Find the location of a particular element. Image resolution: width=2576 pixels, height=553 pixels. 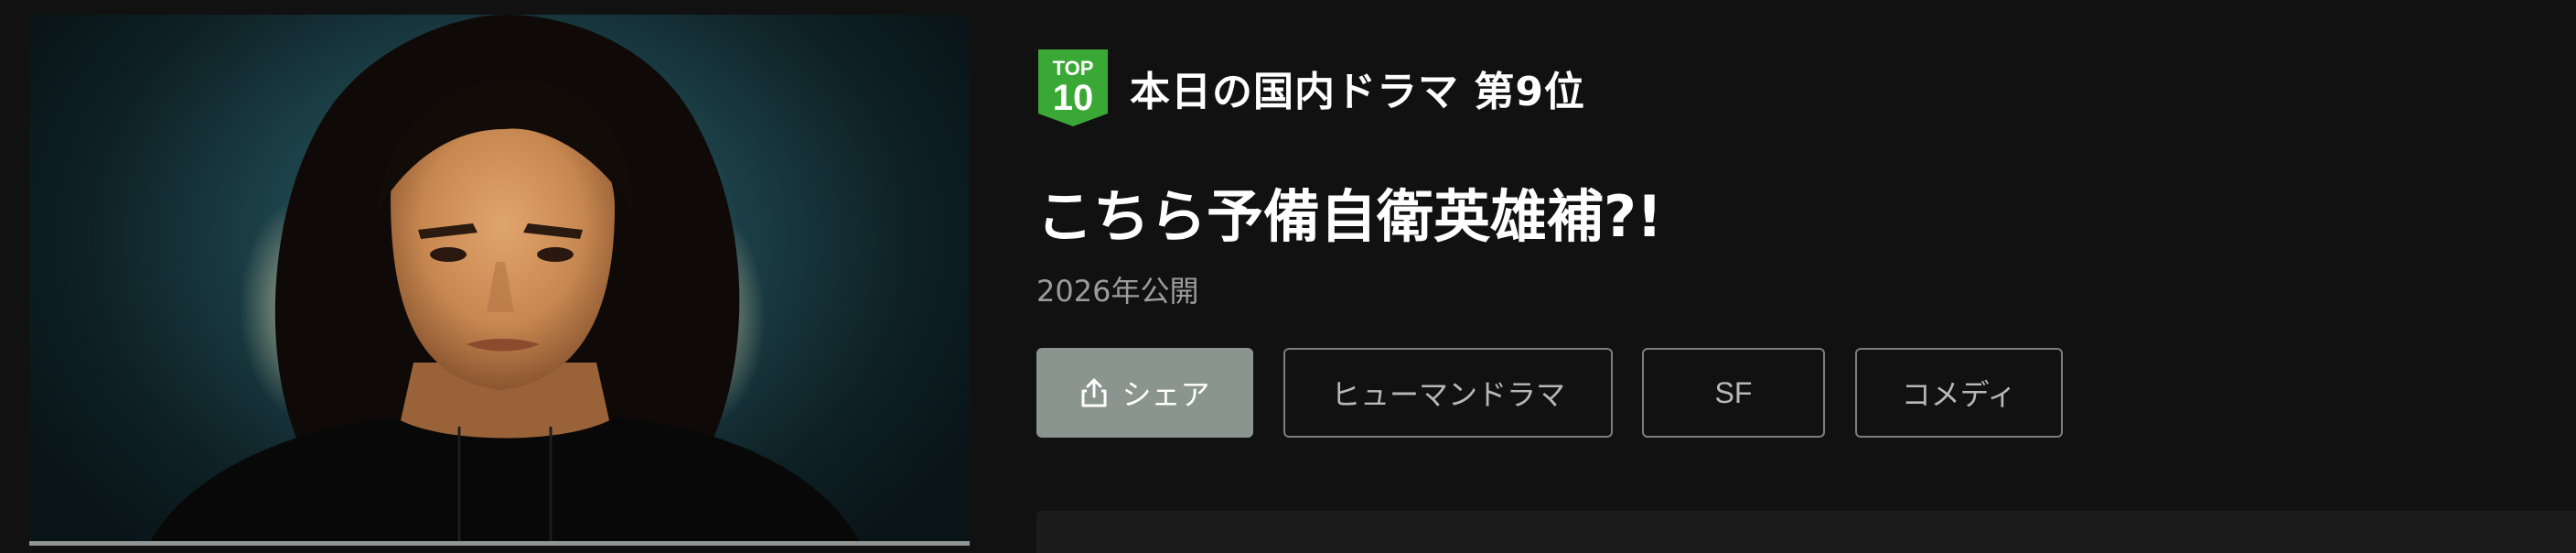

release-year: 2026年公開 is located at coordinates (1117, 291).